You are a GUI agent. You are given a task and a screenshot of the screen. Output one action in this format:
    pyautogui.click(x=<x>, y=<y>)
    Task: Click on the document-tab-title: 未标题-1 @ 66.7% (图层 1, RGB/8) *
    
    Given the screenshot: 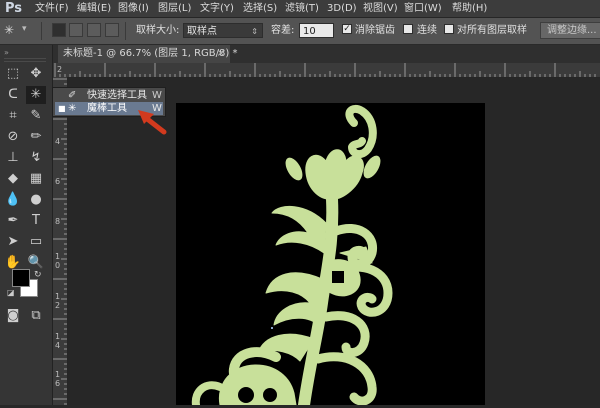 What is the action you would take?
    pyautogui.click(x=150, y=53)
    